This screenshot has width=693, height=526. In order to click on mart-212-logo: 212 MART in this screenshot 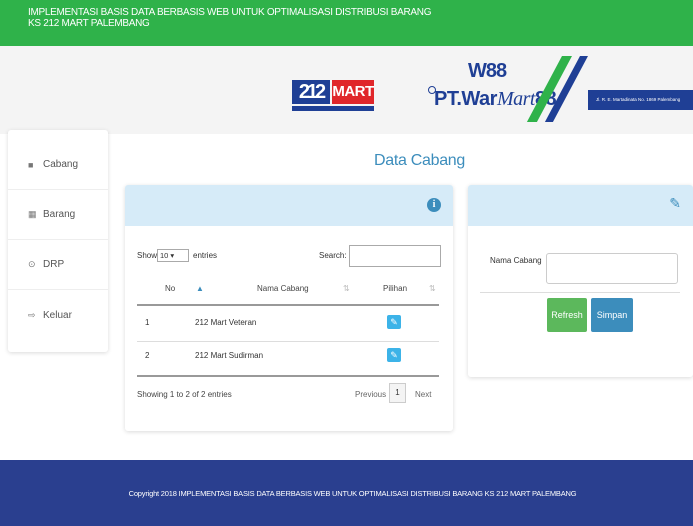, I will do `click(333, 94)`.